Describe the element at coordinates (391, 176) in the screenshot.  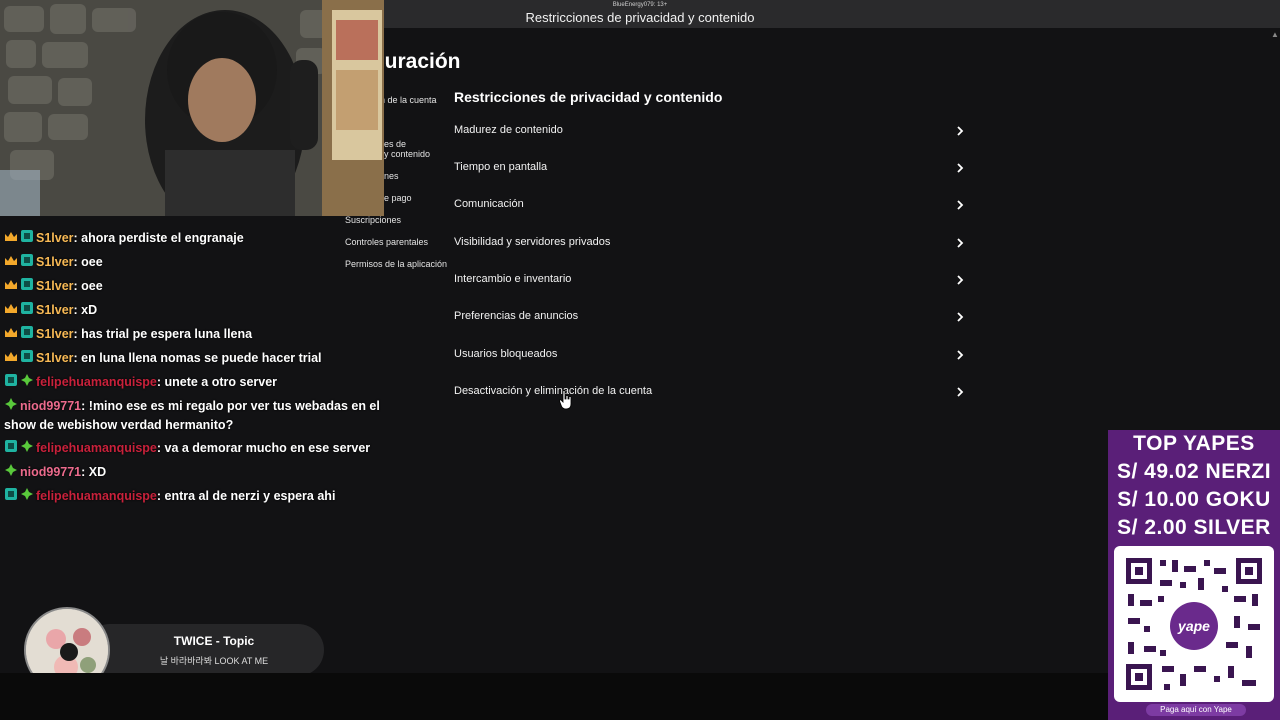
I see `sidebar-item-notifications: nes` at that location.